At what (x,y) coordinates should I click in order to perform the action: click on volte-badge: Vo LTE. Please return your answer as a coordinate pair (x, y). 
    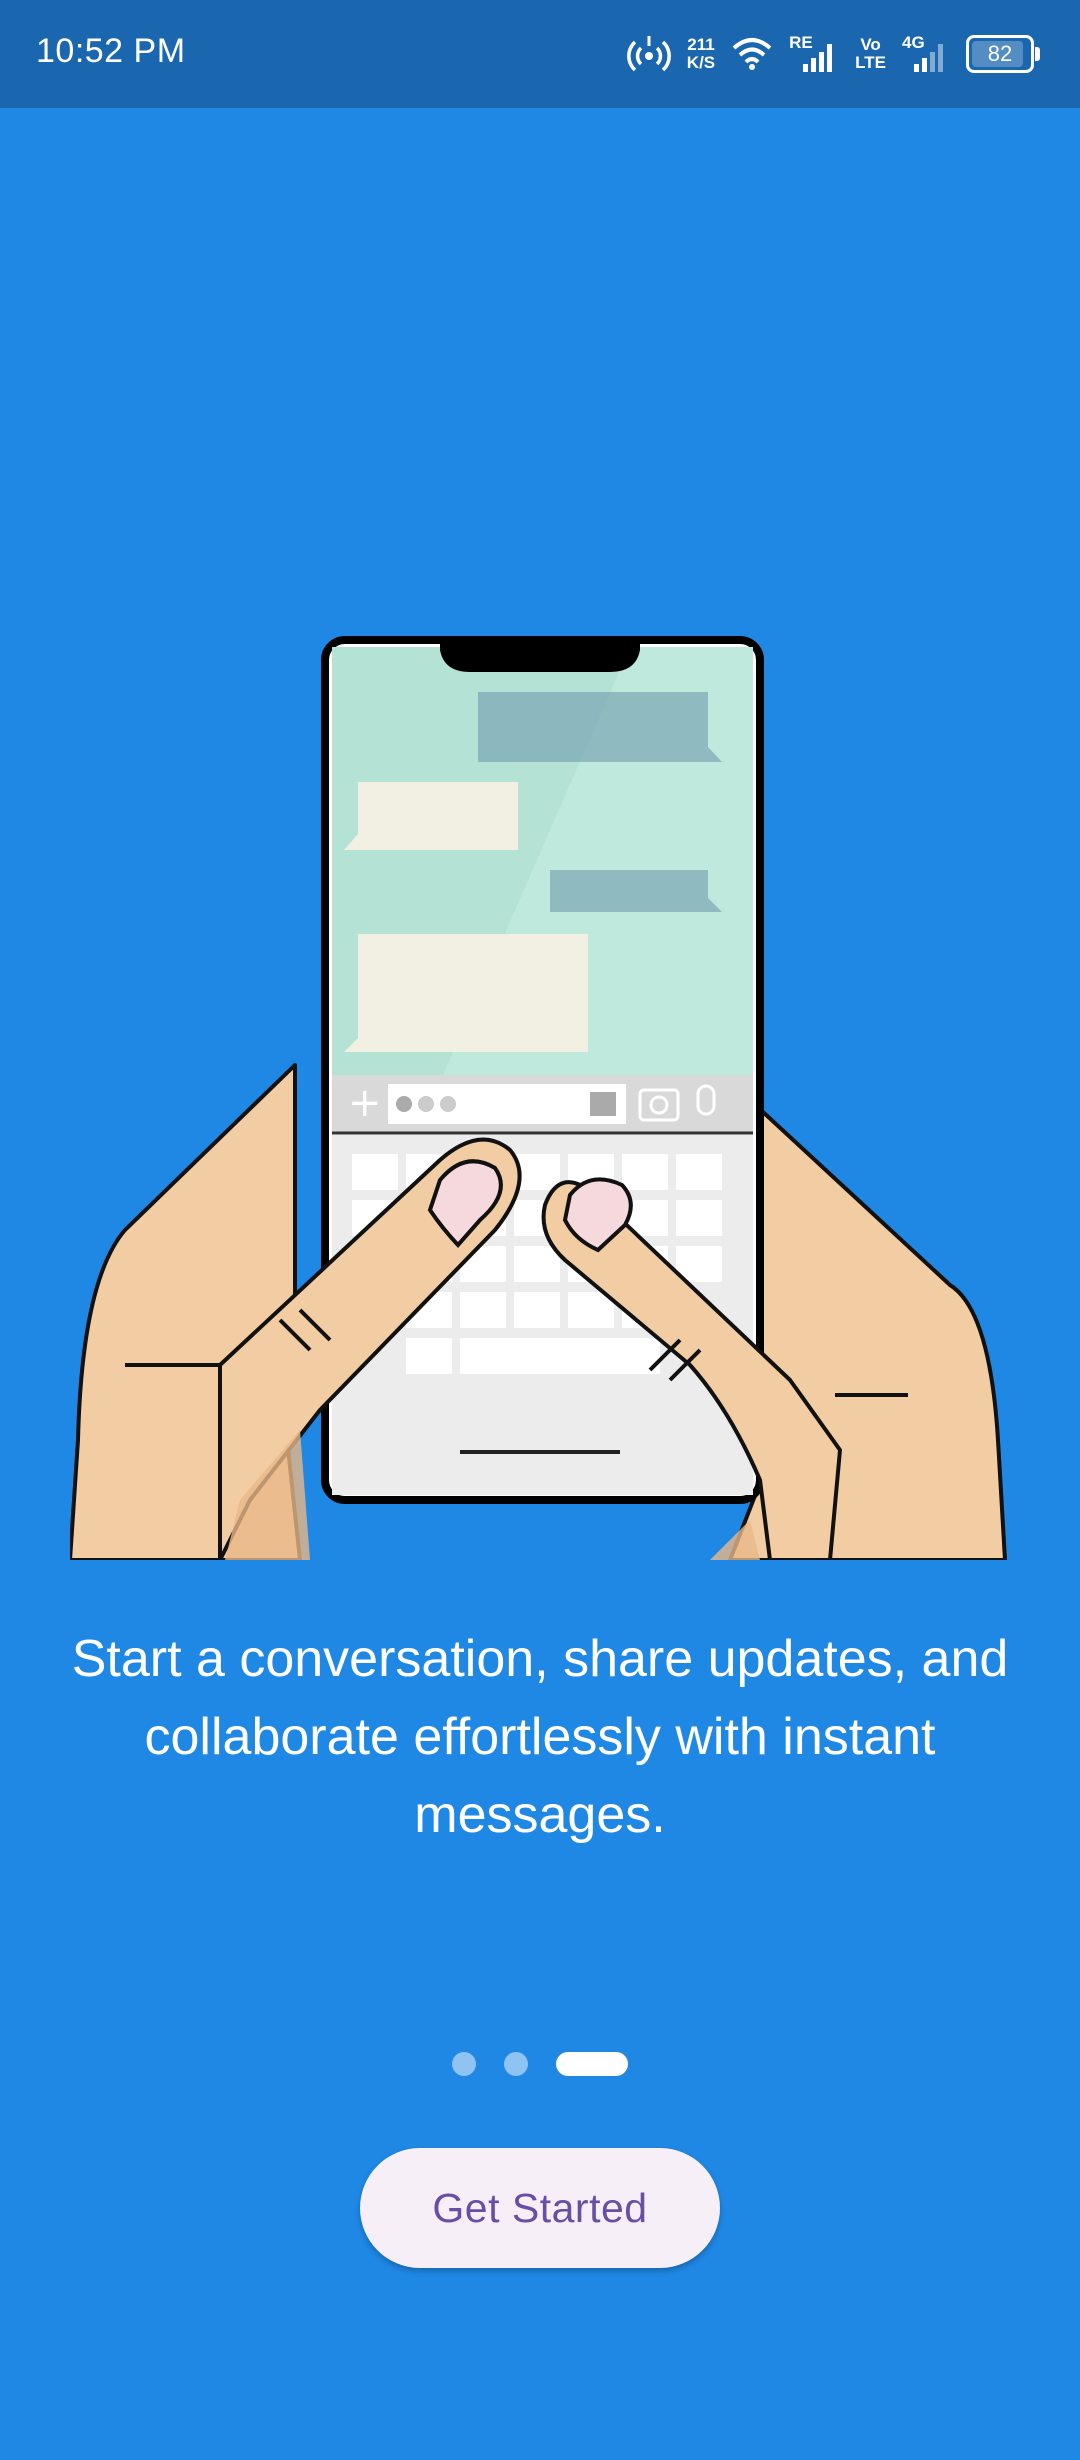
    Looking at the image, I should click on (870, 54).